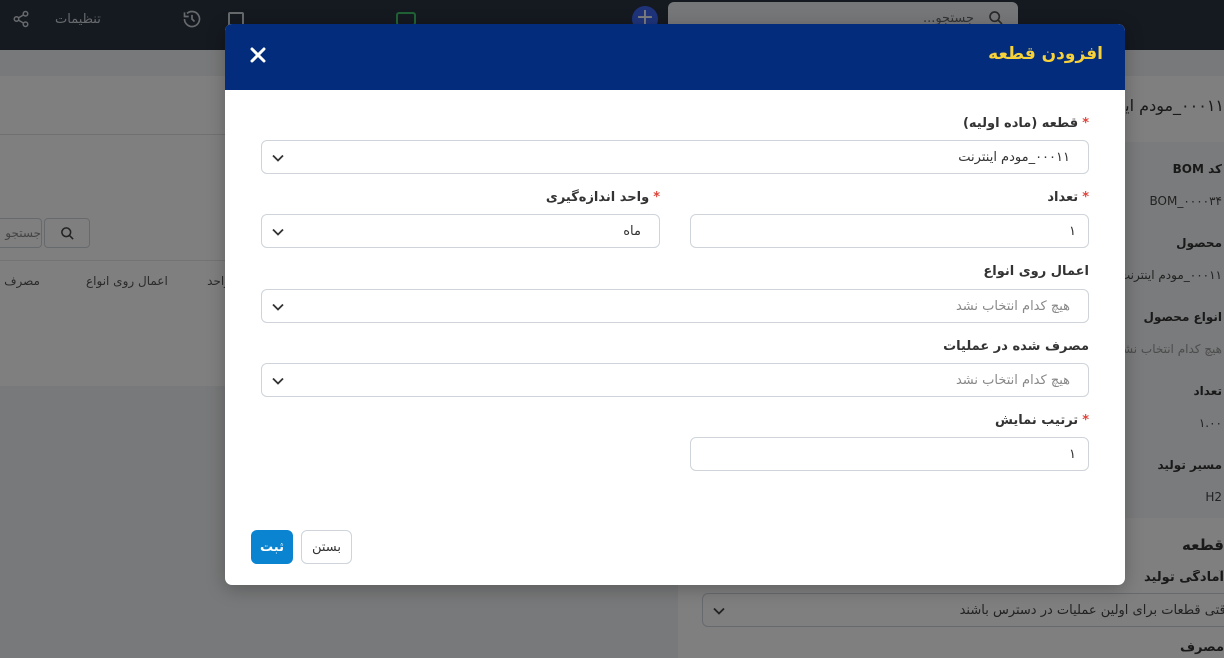 This screenshot has height=658, width=1224. Describe the element at coordinates (460, 231) in the screenshot. I see `uom-select: ماه` at that location.